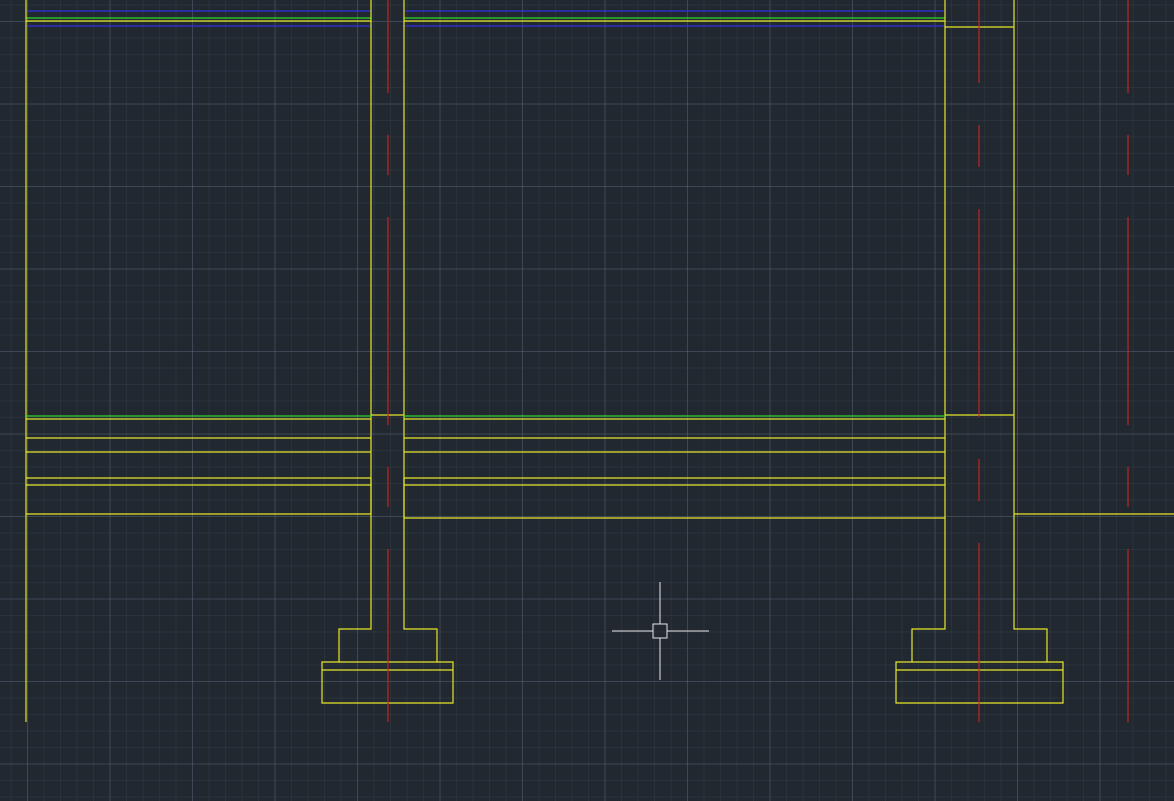 This screenshot has width=1174, height=801. What do you see at coordinates (485, 18) in the screenshot?
I see `top-ceiling-lines` at bounding box center [485, 18].